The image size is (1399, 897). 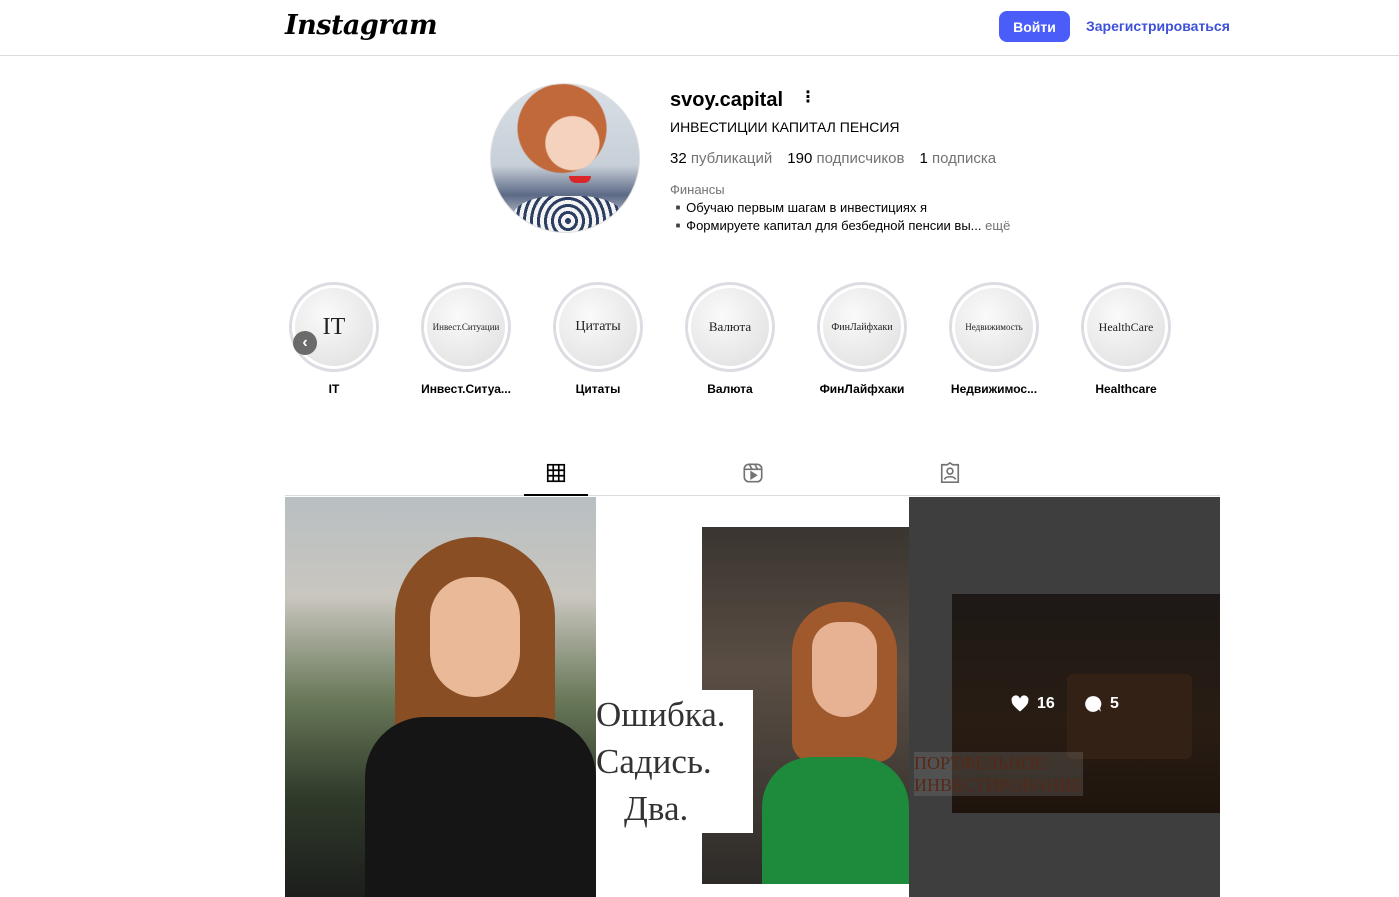 What do you see at coordinates (661, 714) in the screenshot?
I see `post-text: Ошибка.` at bounding box center [661, 714].